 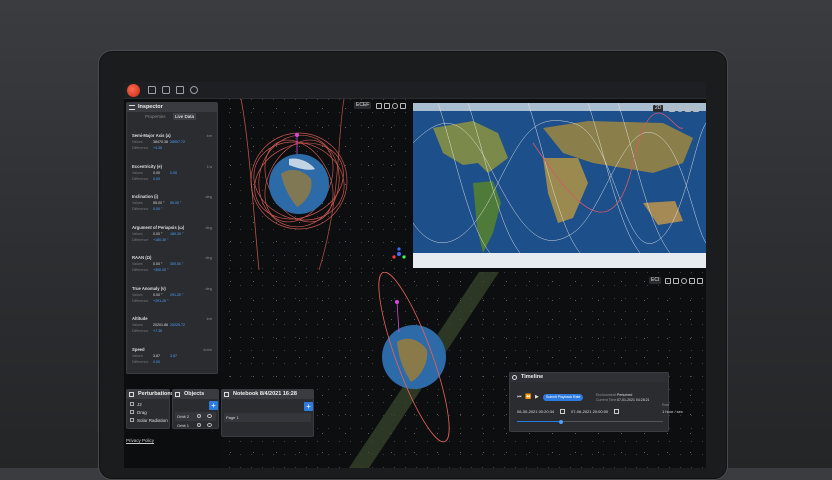 I want to click on notebook-panel: Notebook 8/4/2021 16:28 + Page 1, so click(x=267, y=413).